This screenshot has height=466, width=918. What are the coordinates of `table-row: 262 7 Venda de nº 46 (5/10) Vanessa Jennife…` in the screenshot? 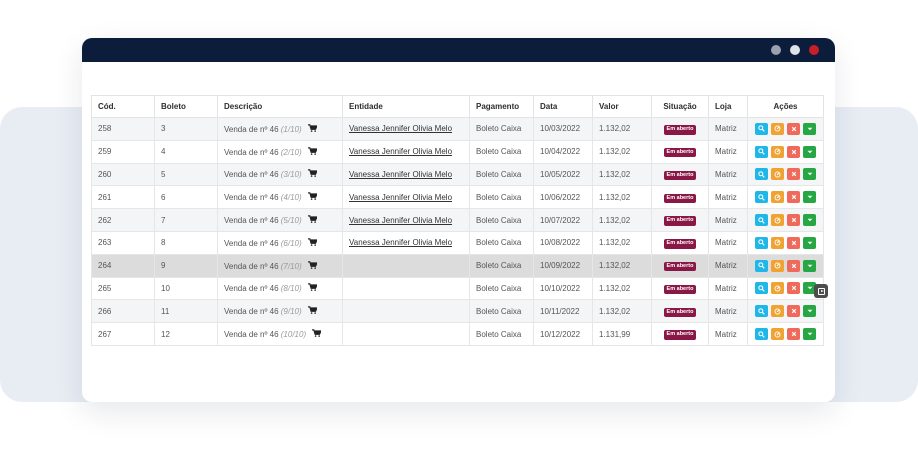 It's located at (457, 220).